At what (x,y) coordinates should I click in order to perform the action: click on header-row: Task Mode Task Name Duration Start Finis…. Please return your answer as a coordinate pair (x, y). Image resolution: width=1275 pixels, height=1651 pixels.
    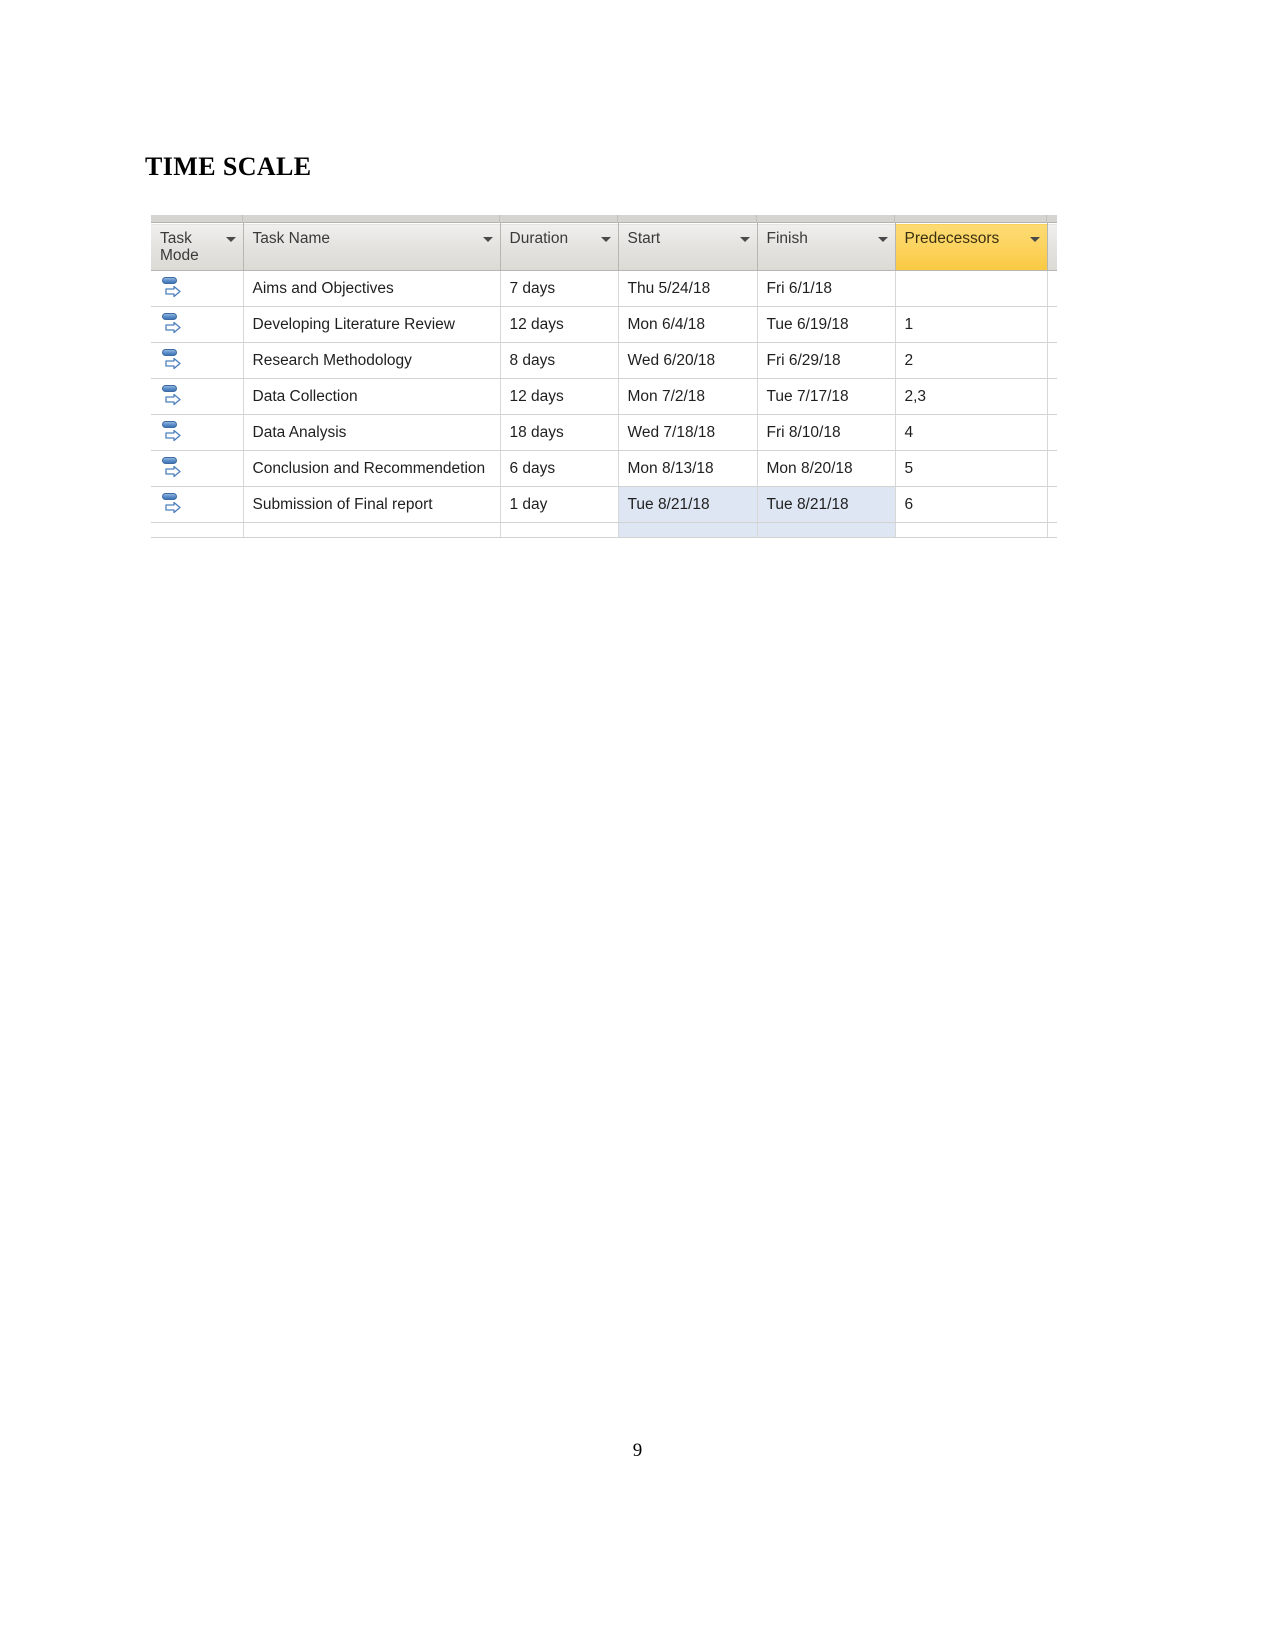
    Looking at the image, I should click on (604, 247).